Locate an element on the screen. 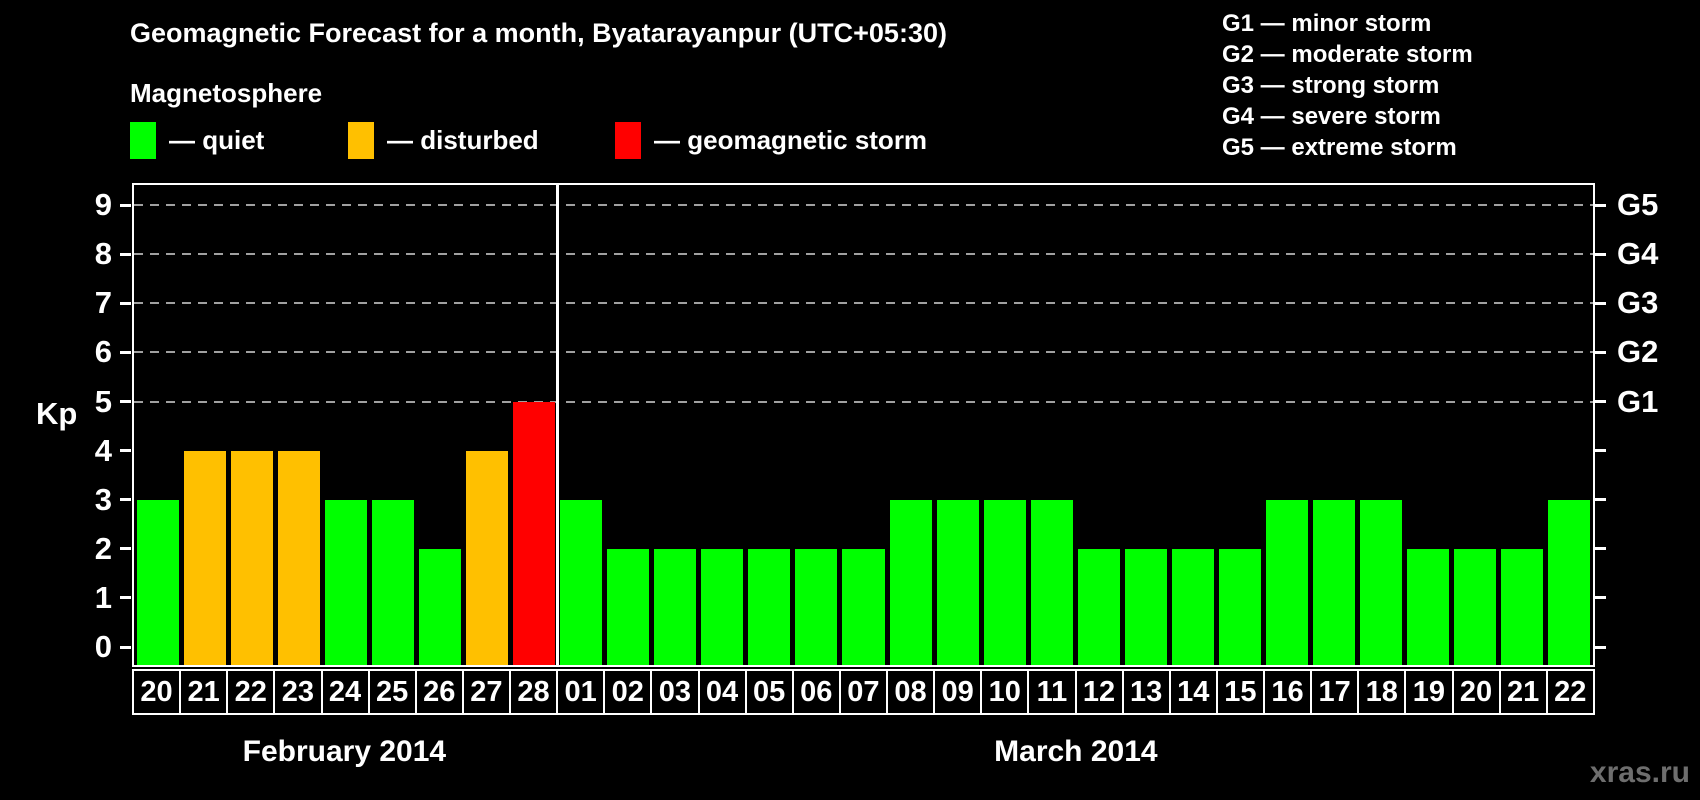 The image size is (1700, 800). date-cell: 17 is located at coordinates (1335, 692).